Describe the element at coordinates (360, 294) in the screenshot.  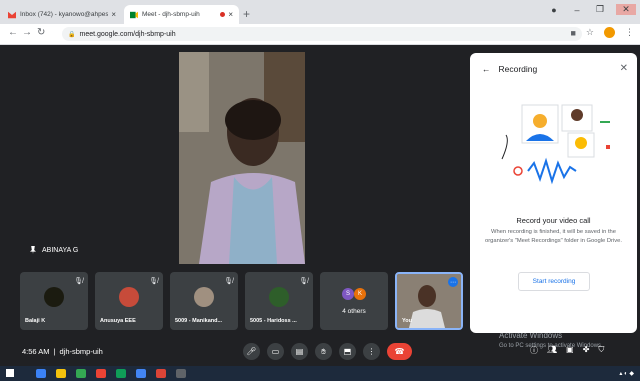
I see `avatar: K` at that location.